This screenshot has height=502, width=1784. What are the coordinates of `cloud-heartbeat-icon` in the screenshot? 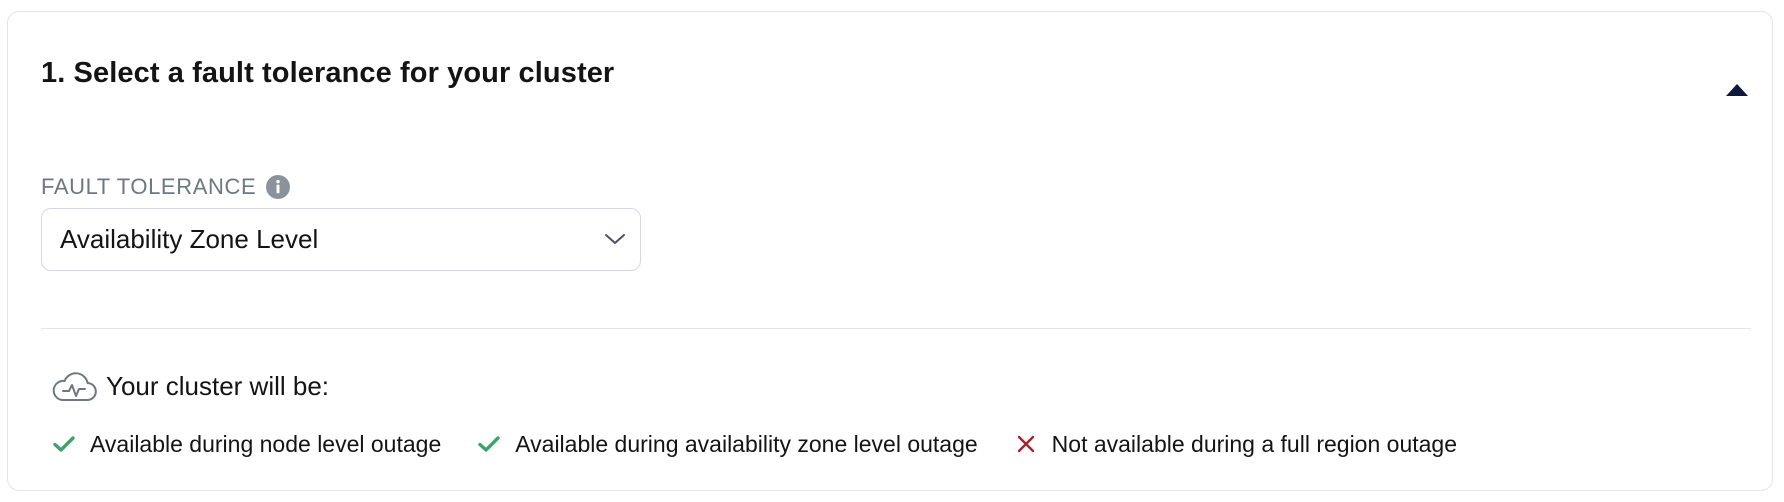 It's located at (74, 386).